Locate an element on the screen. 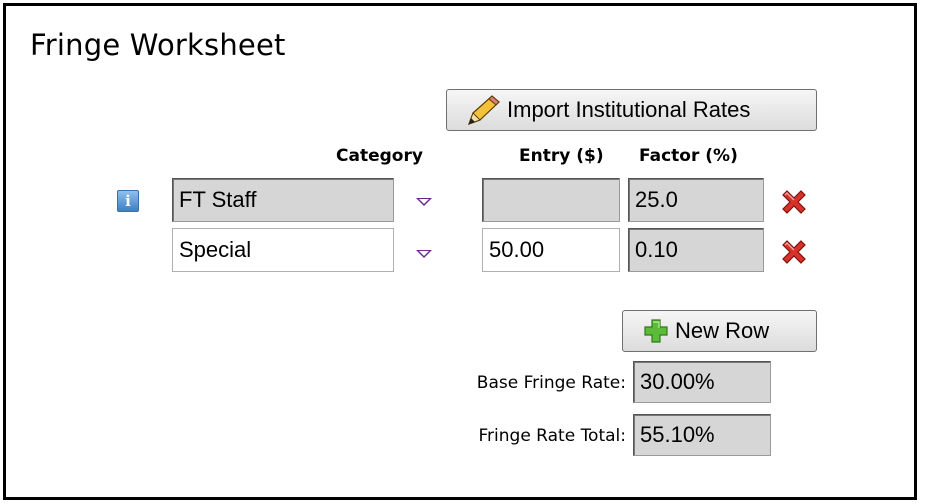 The width and height of the screenshot is (927, 504). base-fringe-rate-label: Base Fringe Rate: is located at coordinates (551, 383).